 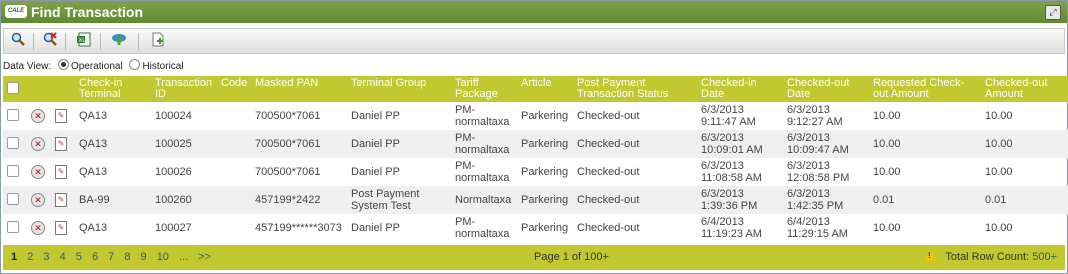 I want to click on search-icon, so click(x=18, y=41).